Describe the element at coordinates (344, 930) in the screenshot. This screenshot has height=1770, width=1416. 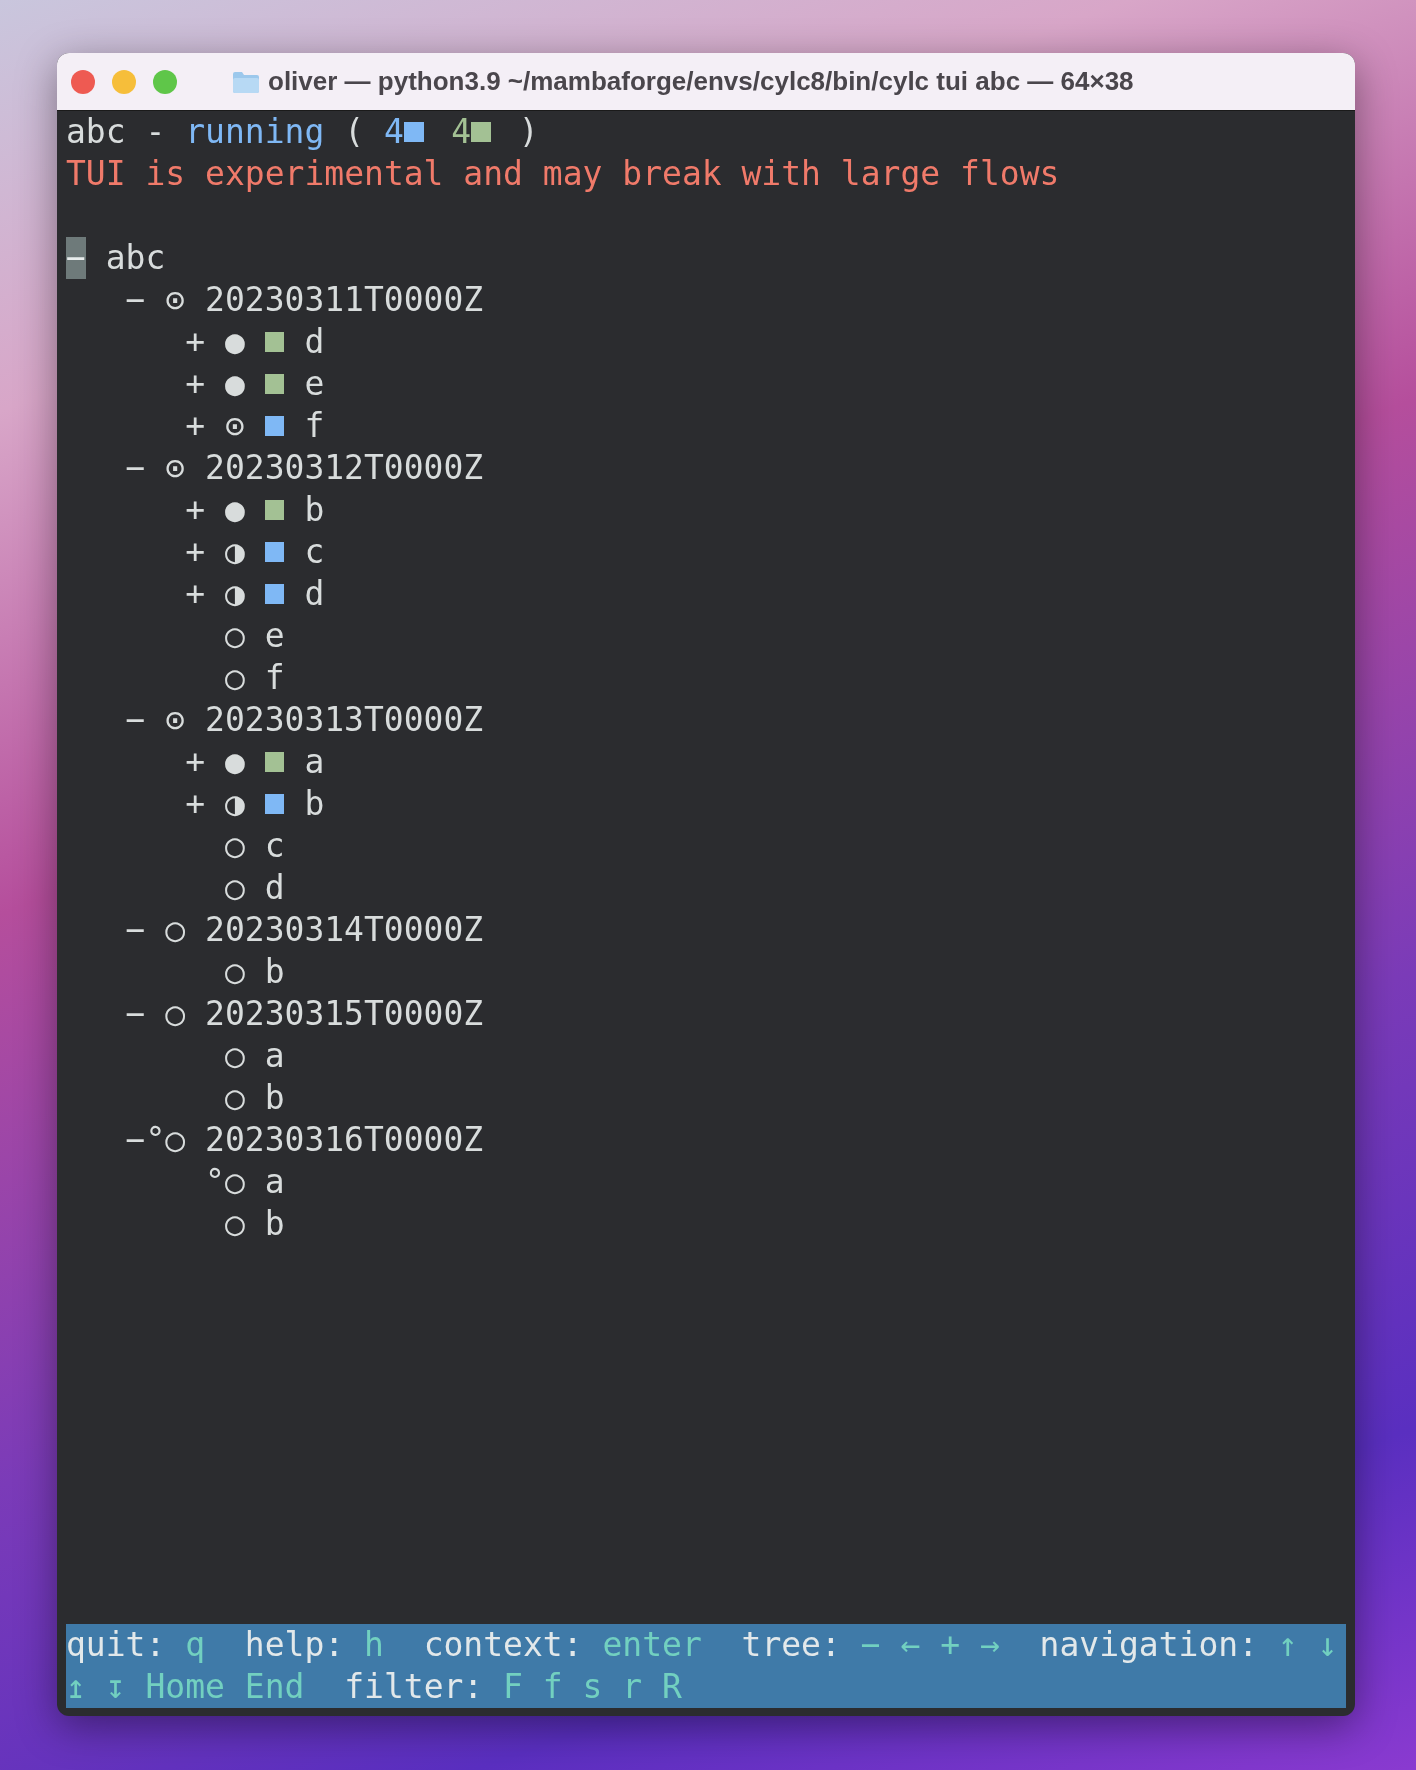
I see `cycle-point: 20230314T0000Z` at that location.